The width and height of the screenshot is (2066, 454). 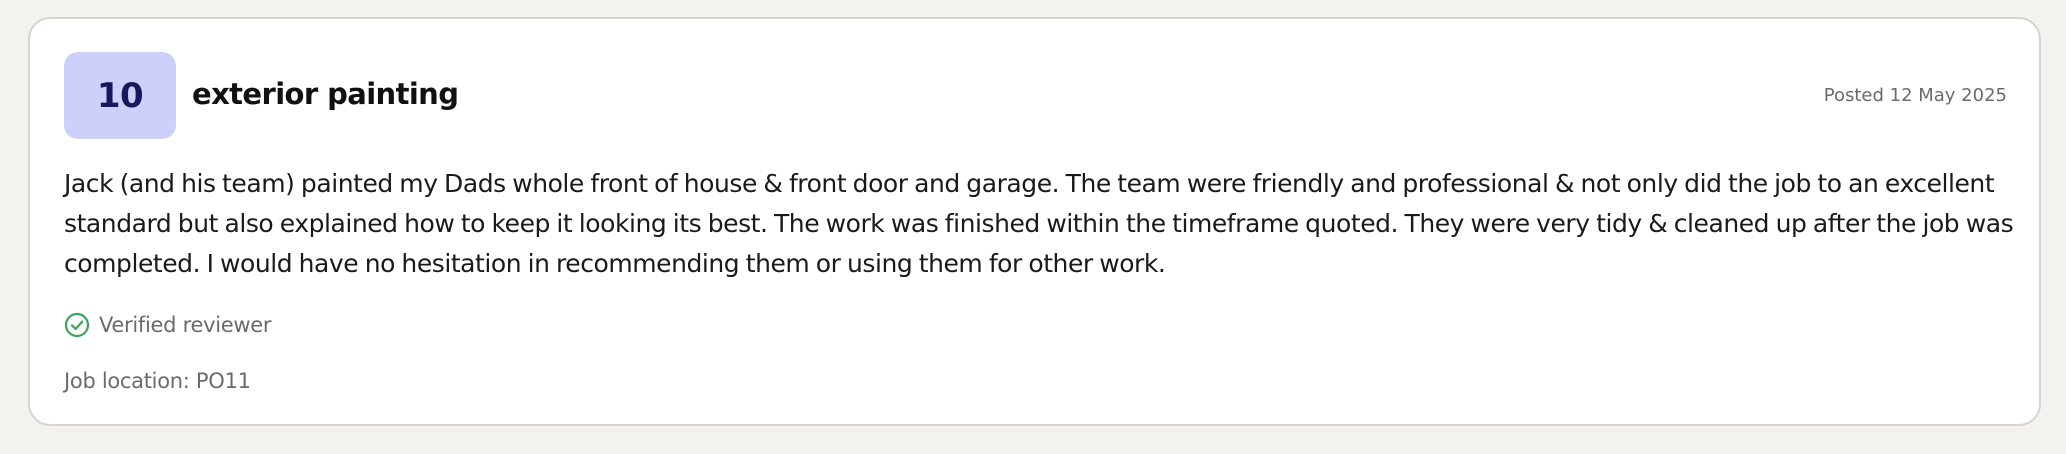 I want to click on job-title: exterior painting, so click(x=325, y=94).